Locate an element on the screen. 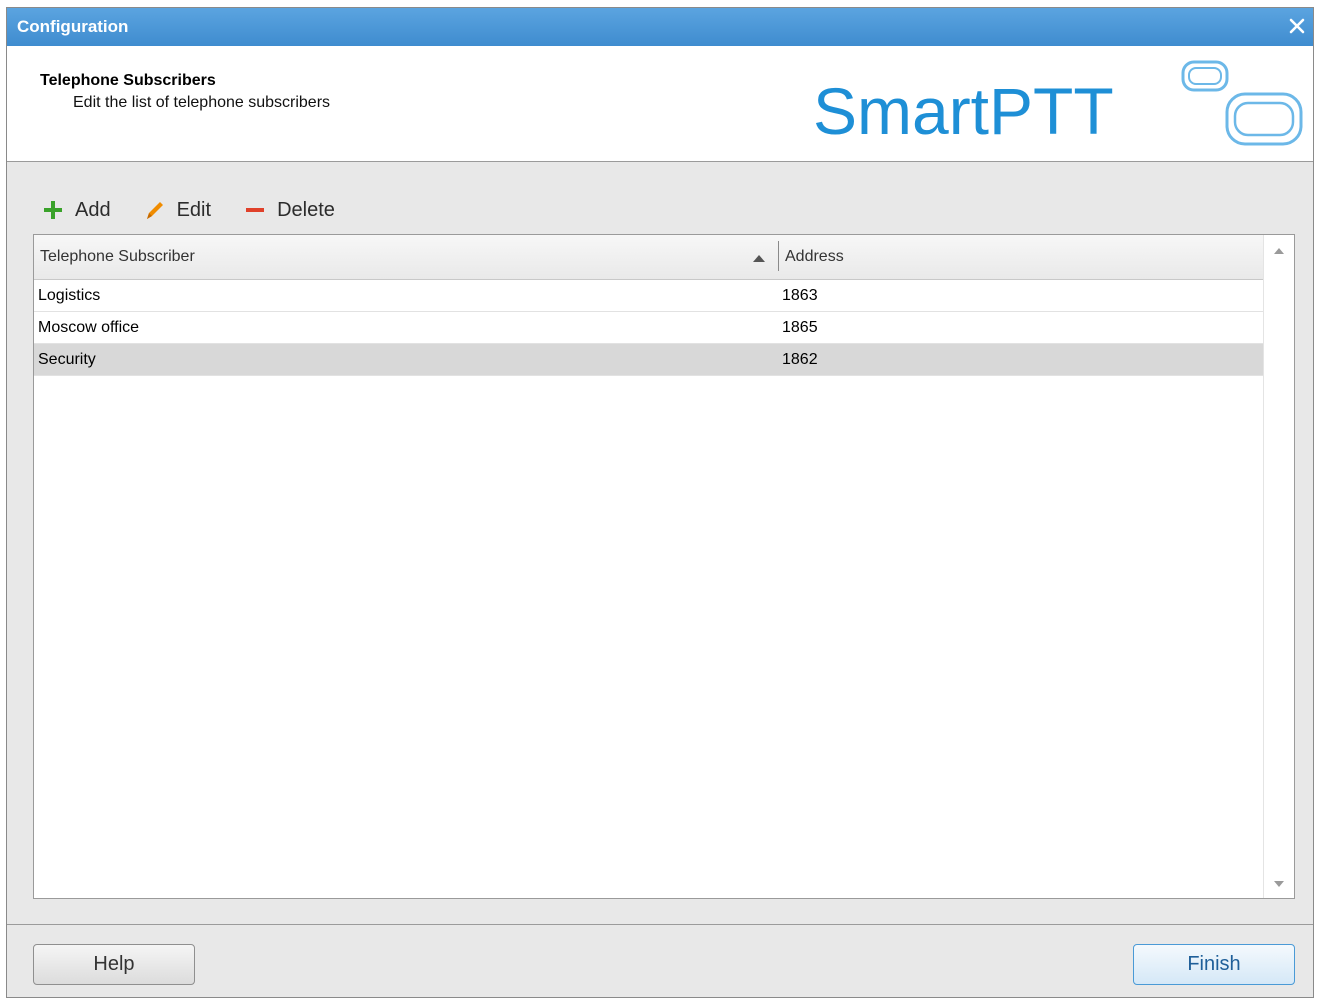 The width and height of the screenshot is (1319, 1001). add-button: Add is located at coordinates (76, 210).